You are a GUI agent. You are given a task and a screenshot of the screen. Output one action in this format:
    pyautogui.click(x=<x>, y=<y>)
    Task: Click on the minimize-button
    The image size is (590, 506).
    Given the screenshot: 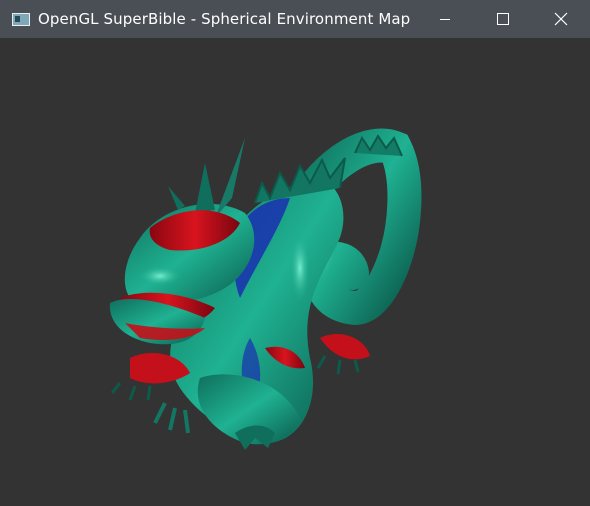 What is the action you would take?
    pyautogui.click(x=445, y=19)
    